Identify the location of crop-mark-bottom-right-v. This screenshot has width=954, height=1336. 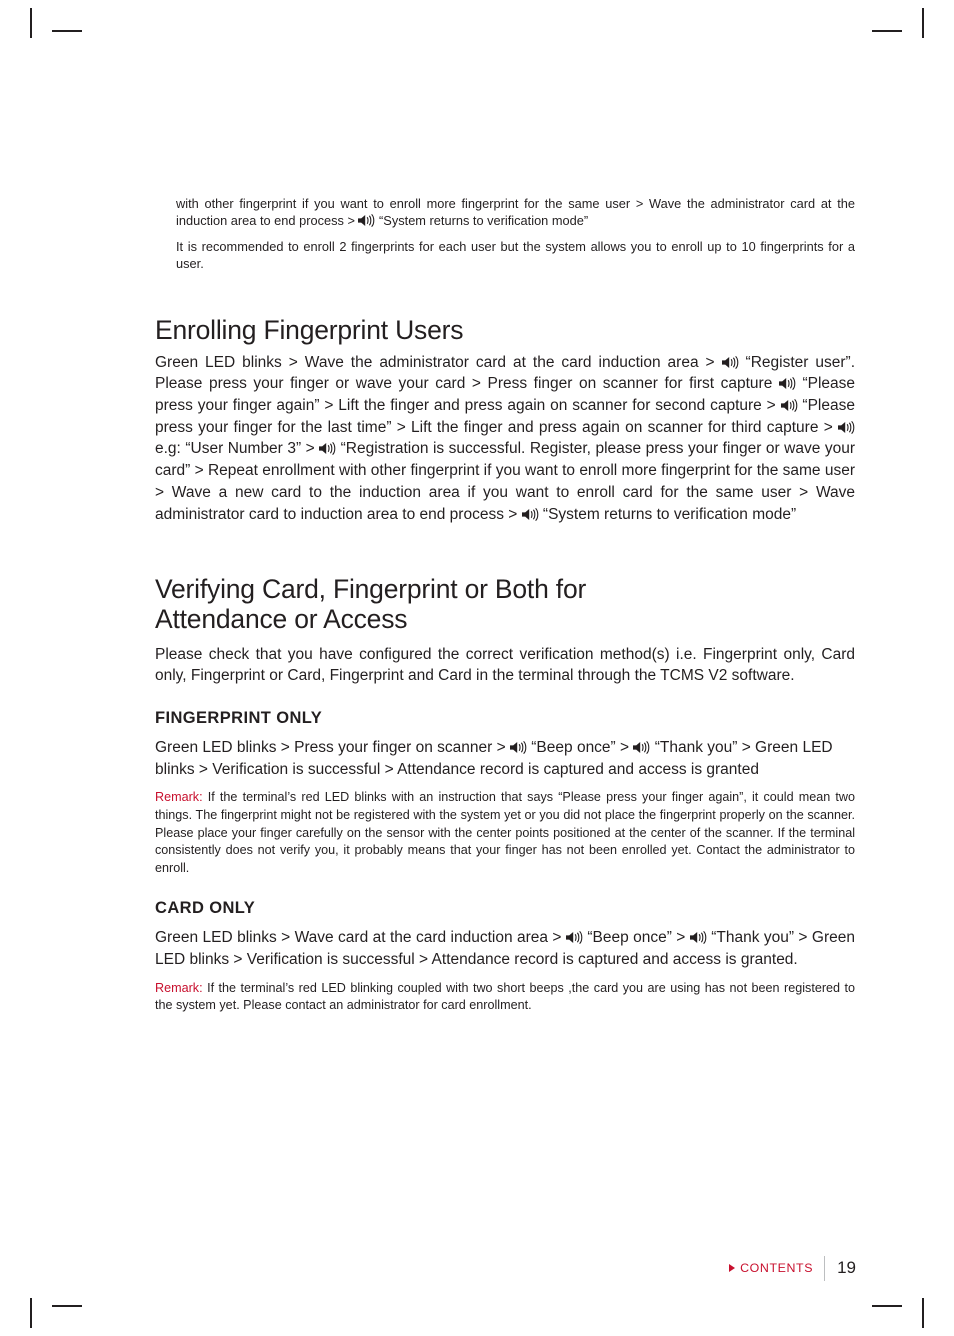
(923, 1313).